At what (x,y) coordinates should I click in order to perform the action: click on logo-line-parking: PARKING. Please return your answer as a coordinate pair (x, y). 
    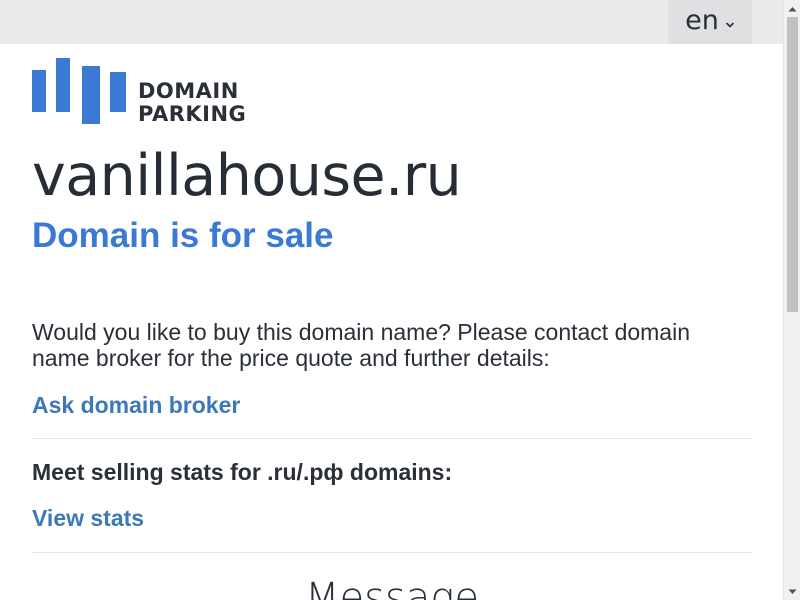
    Looking at the image, I should click on (192, 114).